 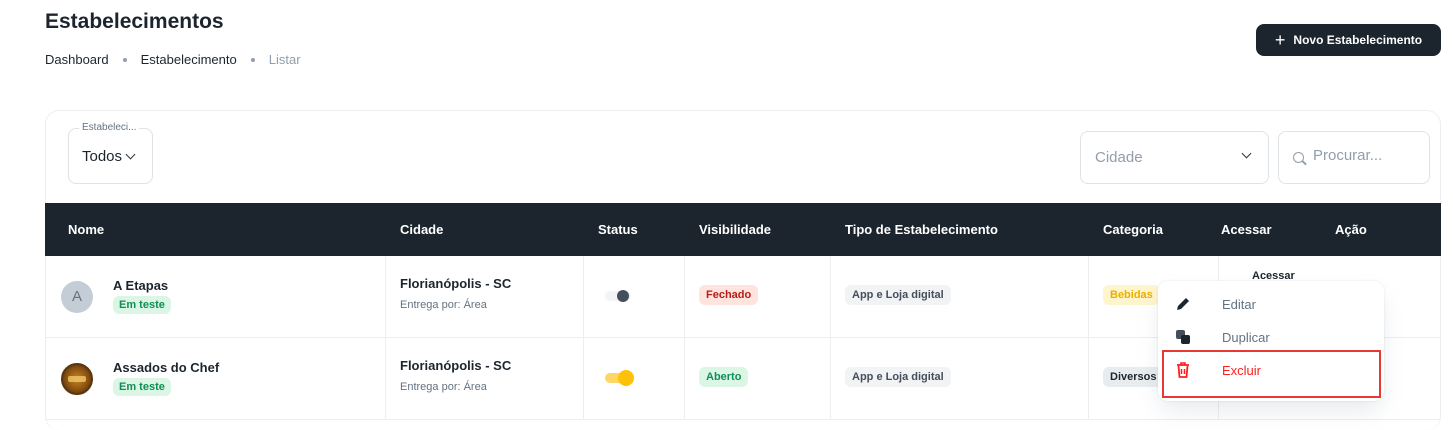 I want to click on establishment-type-value: Todos, so click(x=102, y=156).